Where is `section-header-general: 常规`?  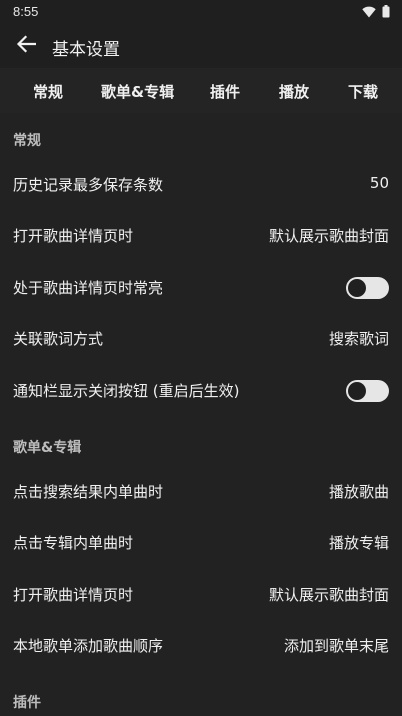 section-header-general: 常规 is located at coordinates (27, 141).